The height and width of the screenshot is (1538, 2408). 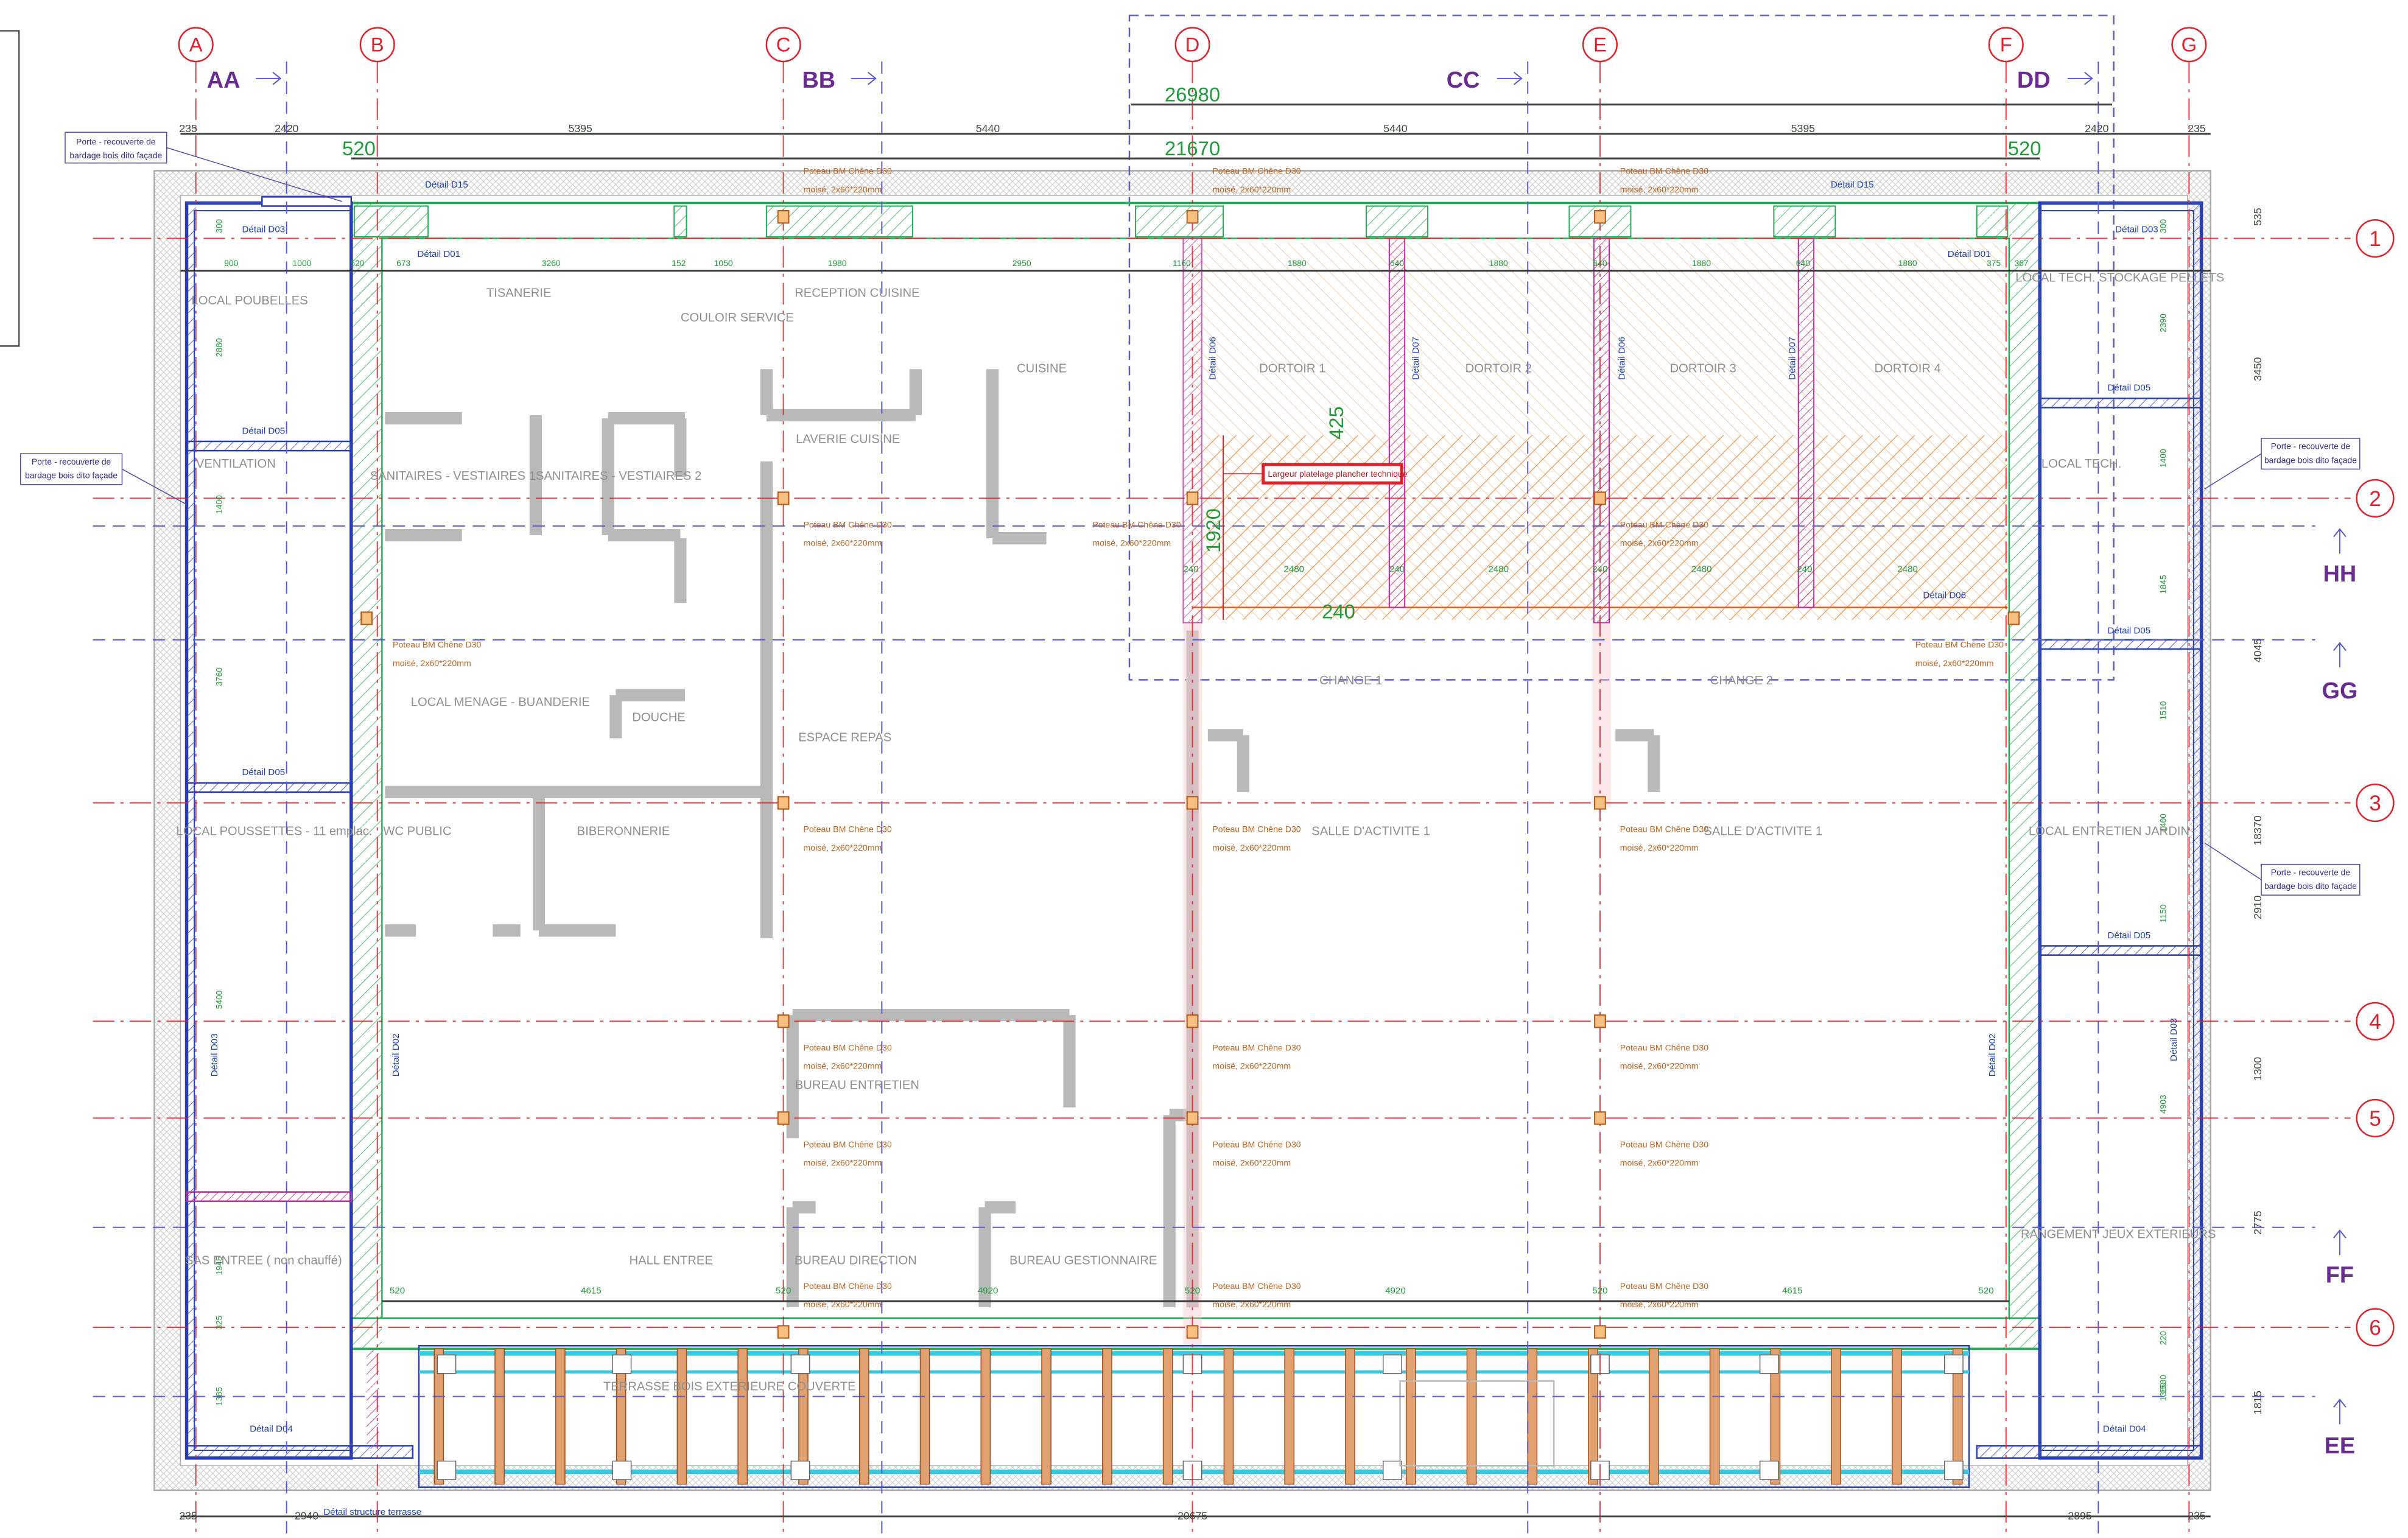 I want to click on dim-right-inner-1: 2390, so click(x=2163, y=323).